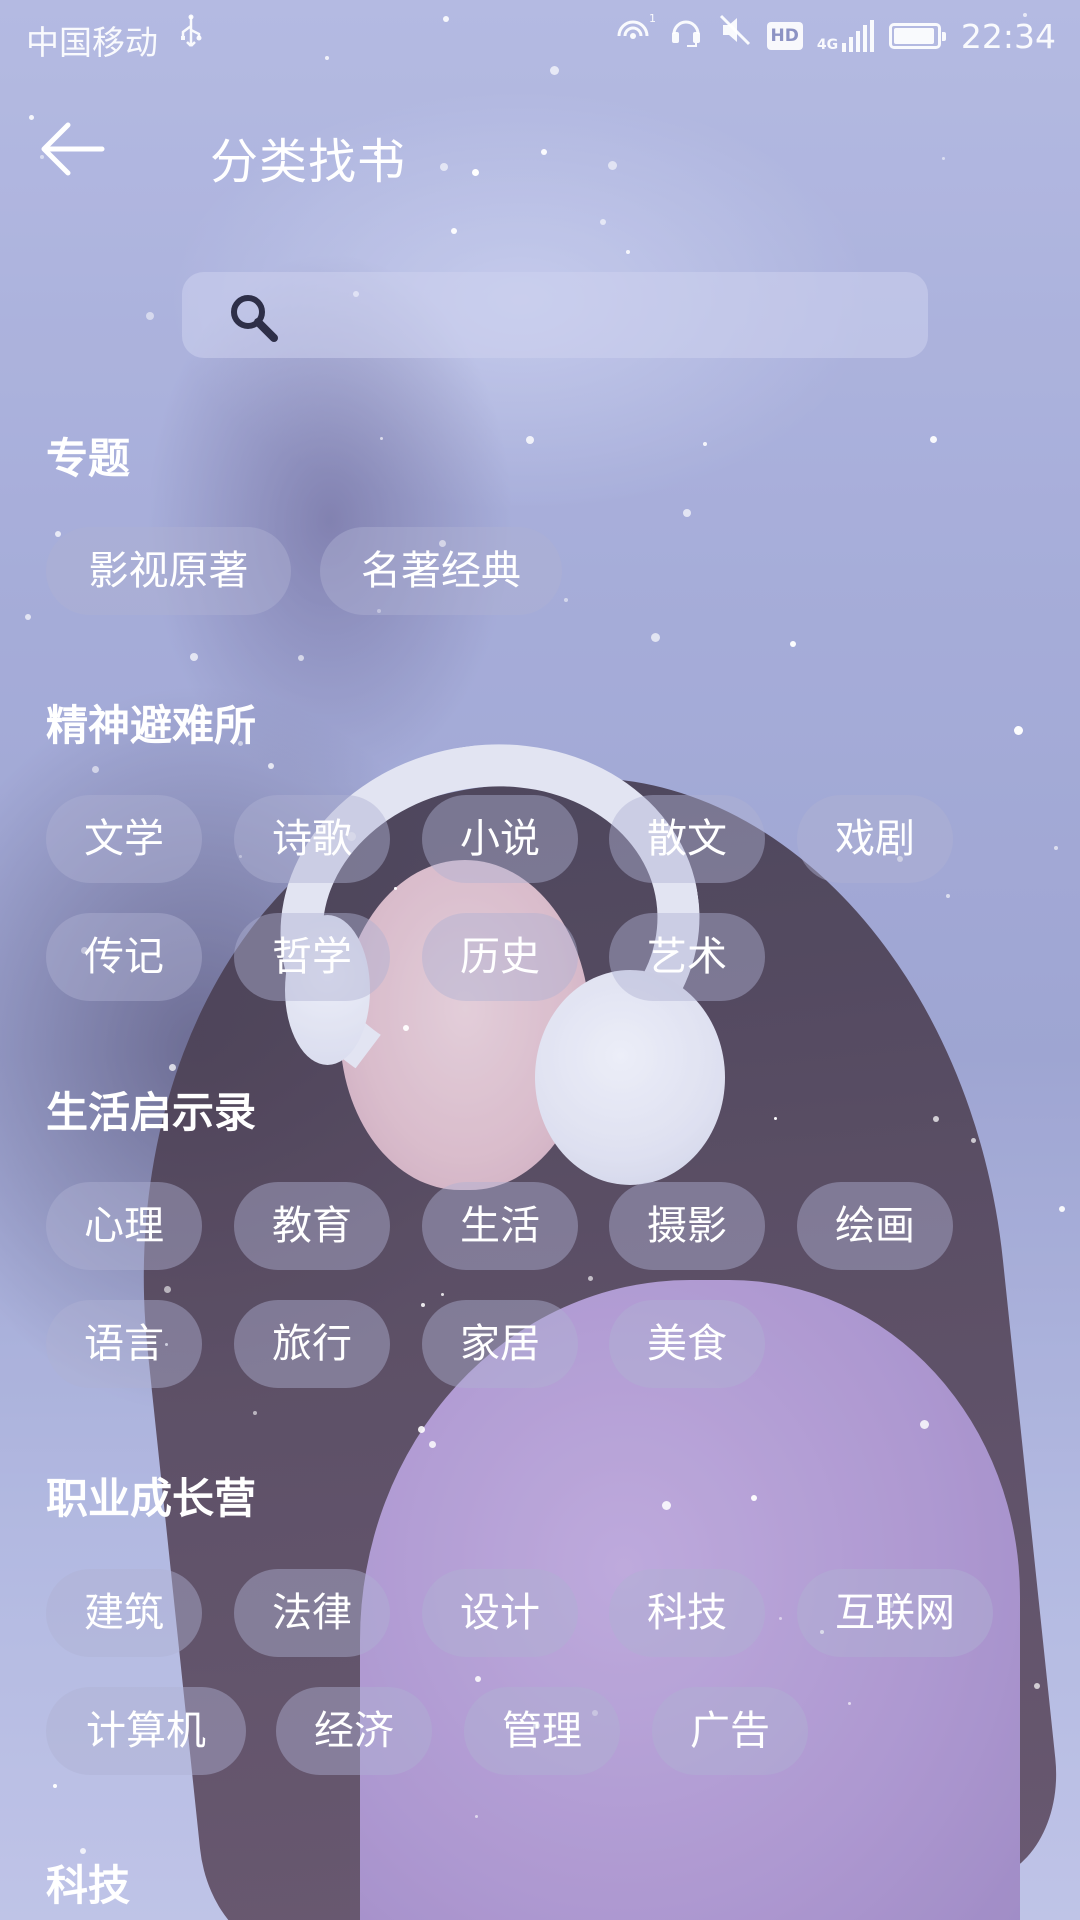  What do you see at coordinates (88, 1885) in the screenshot?
I see `section-title: 科技` at bounding box center [88, 1885].